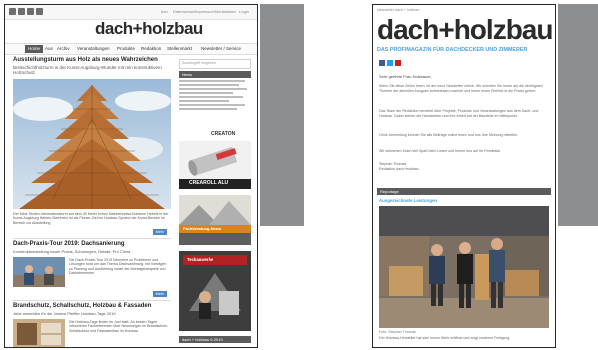 The width and height of the screenshot is (598, 350). Describe the element at coordinates (69, 244) in the screenshot. I see `article2-title: Dach-Praxis-Tour 2019: Dachsanierung` at that location.